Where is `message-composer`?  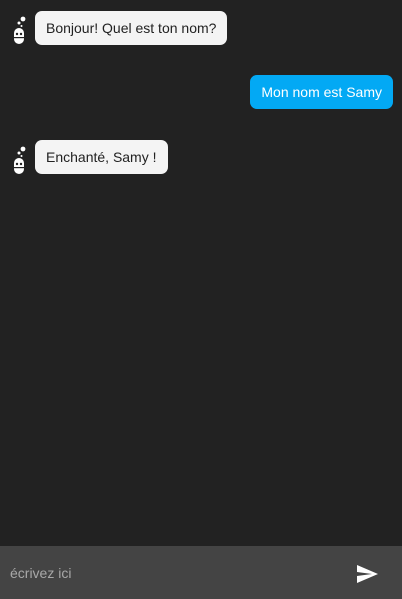 message-composer is located at coordinates (201, 572).